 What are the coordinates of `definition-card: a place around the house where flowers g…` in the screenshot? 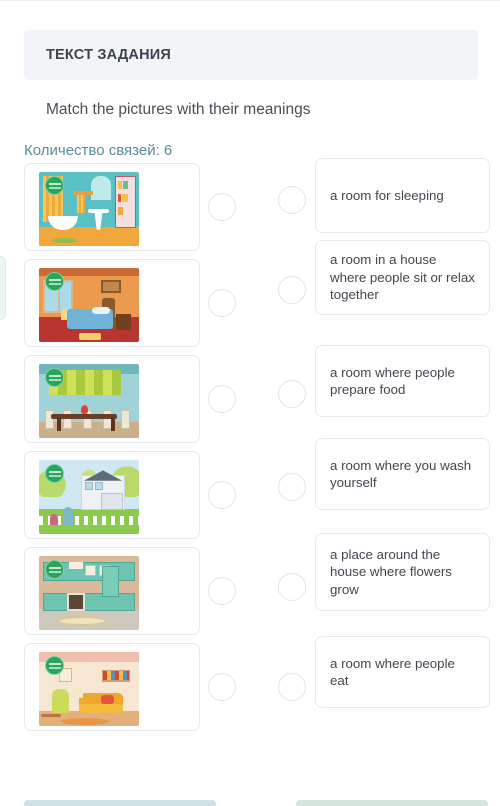 It's located at (402, 572).